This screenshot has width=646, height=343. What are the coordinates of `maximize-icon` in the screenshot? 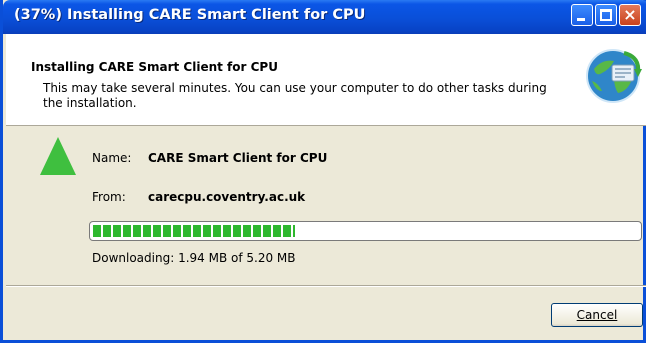 It's located at (606, 15).